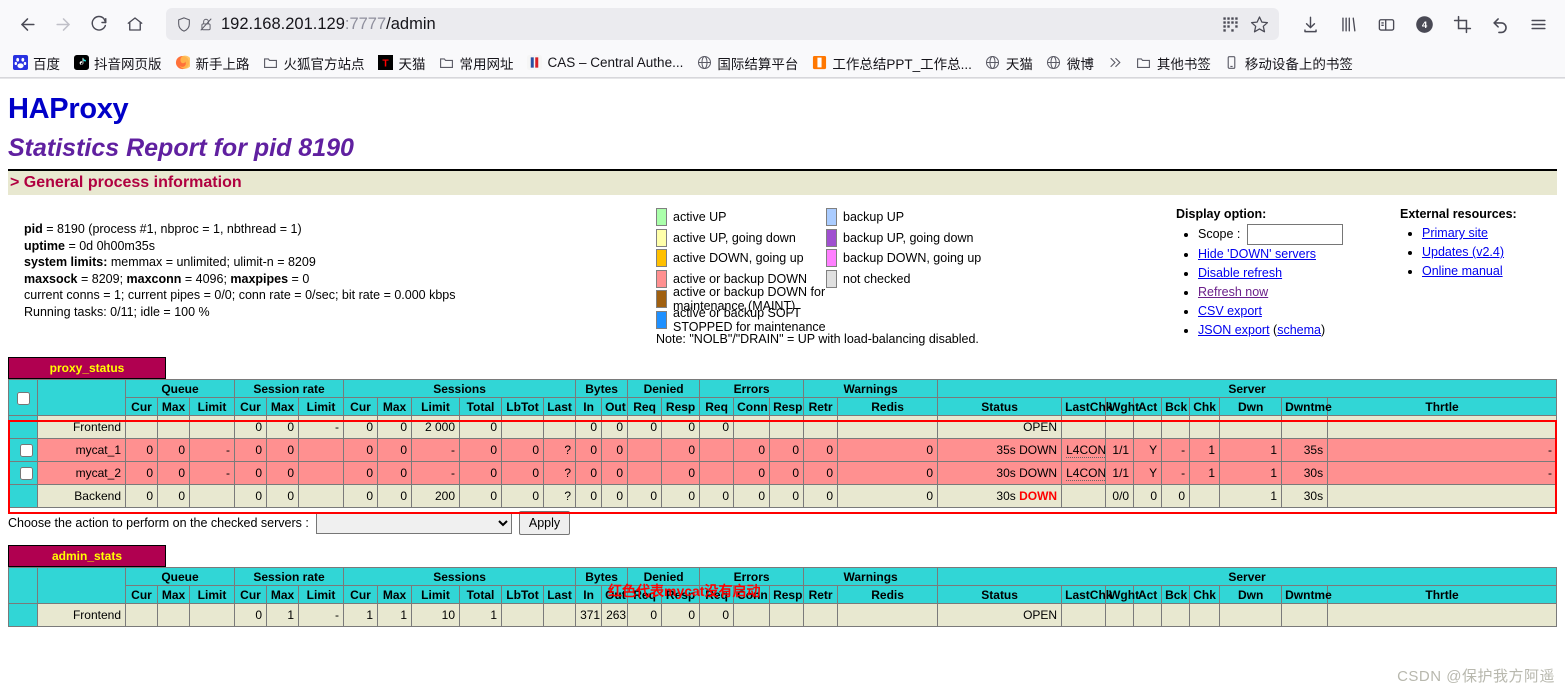 This screenshot has height=690, width=1565. What do you see at coordinates (615, 473) in the screenshot?
I see `cell-out: 0` at bounding box center [615, 473].